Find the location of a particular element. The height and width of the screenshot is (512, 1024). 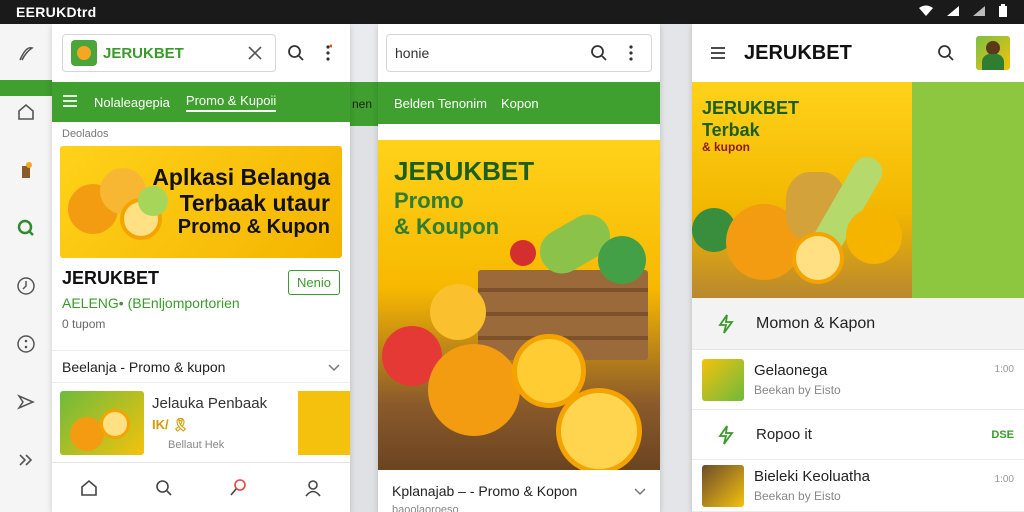

clock-icon is located at coordinates (26, 286).